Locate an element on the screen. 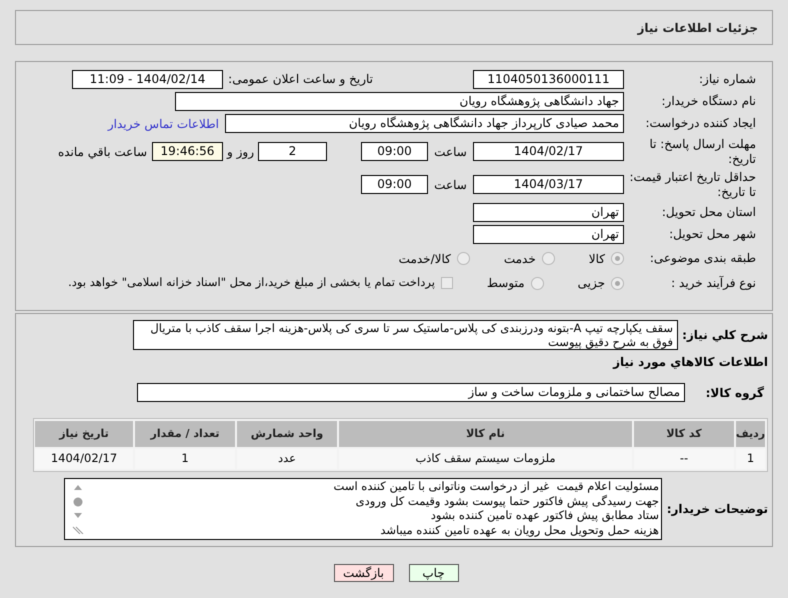 The image size is (788, 598). page-title: جزئیات اطلاعات نیاز is located at coordinates (697, 28).